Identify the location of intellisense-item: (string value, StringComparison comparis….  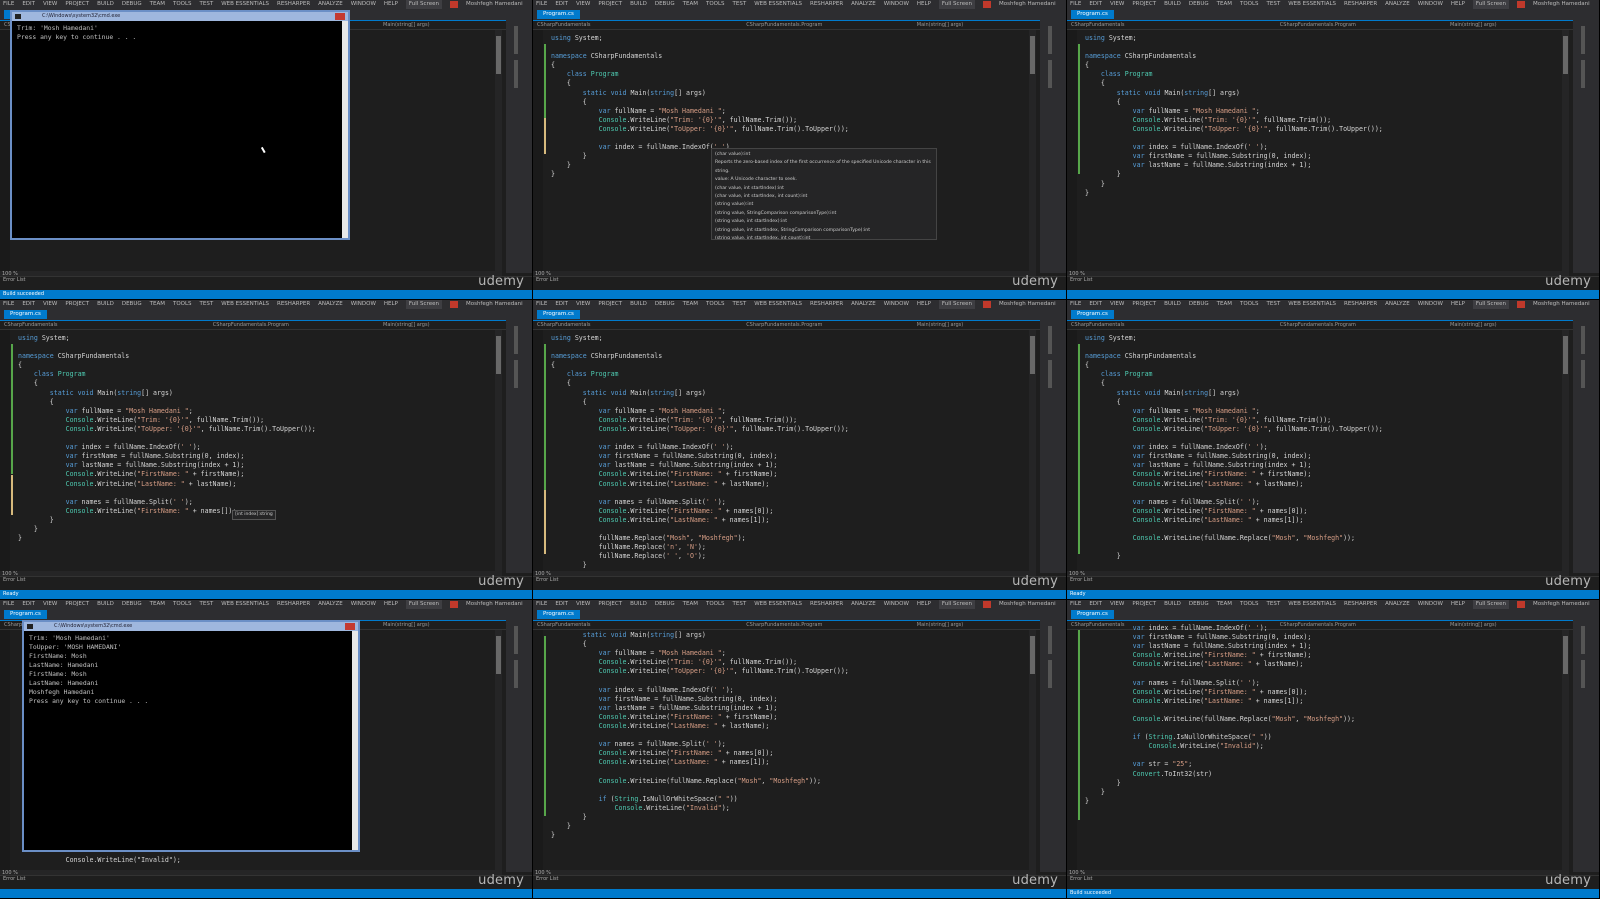
(824, 214).